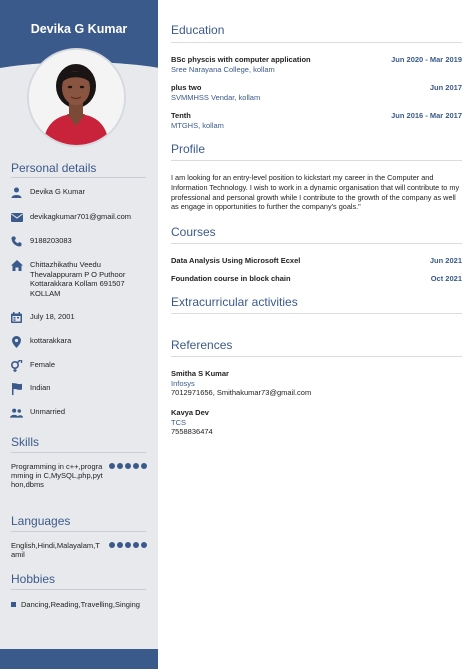 This screenshot has height=672, width=475. I want to click on personal-value: Female, so click(43, 364).